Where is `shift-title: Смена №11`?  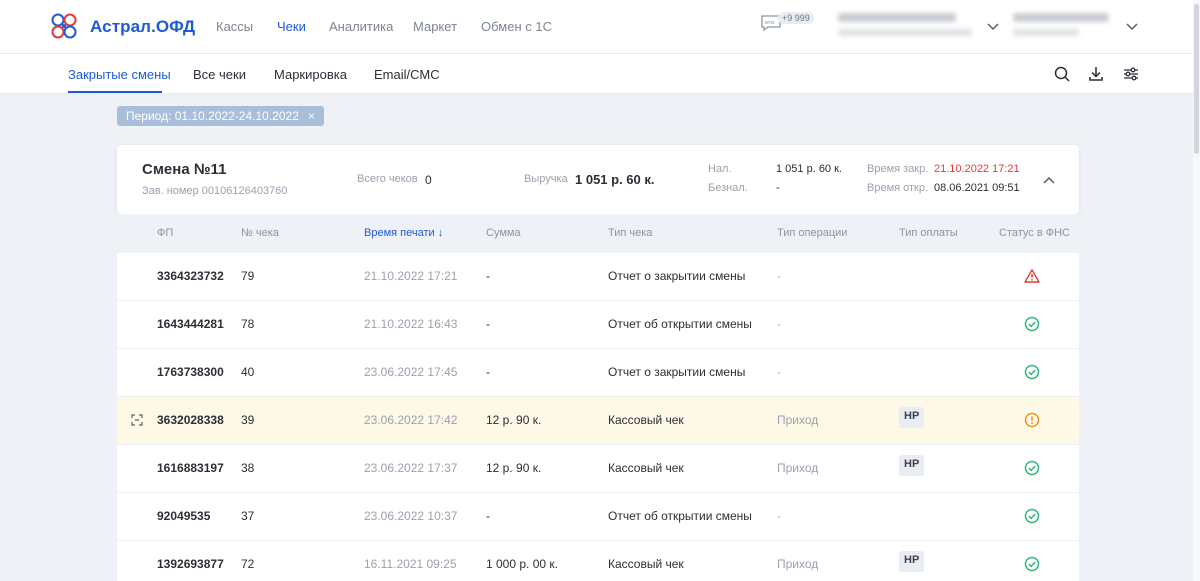 shift-title: Смена №11 is located at coordinates (184, 169).